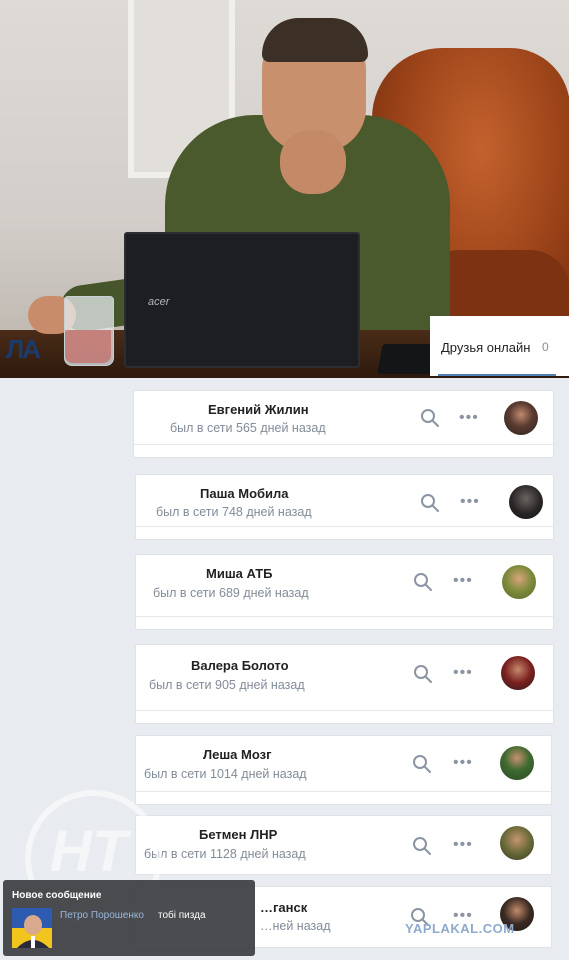 This screenshot has width=569, height=960. What do you see at coordinates (89, 851) in the screenshot?
I see `watermark-mark: НТ` at bounding box center [89, 851].